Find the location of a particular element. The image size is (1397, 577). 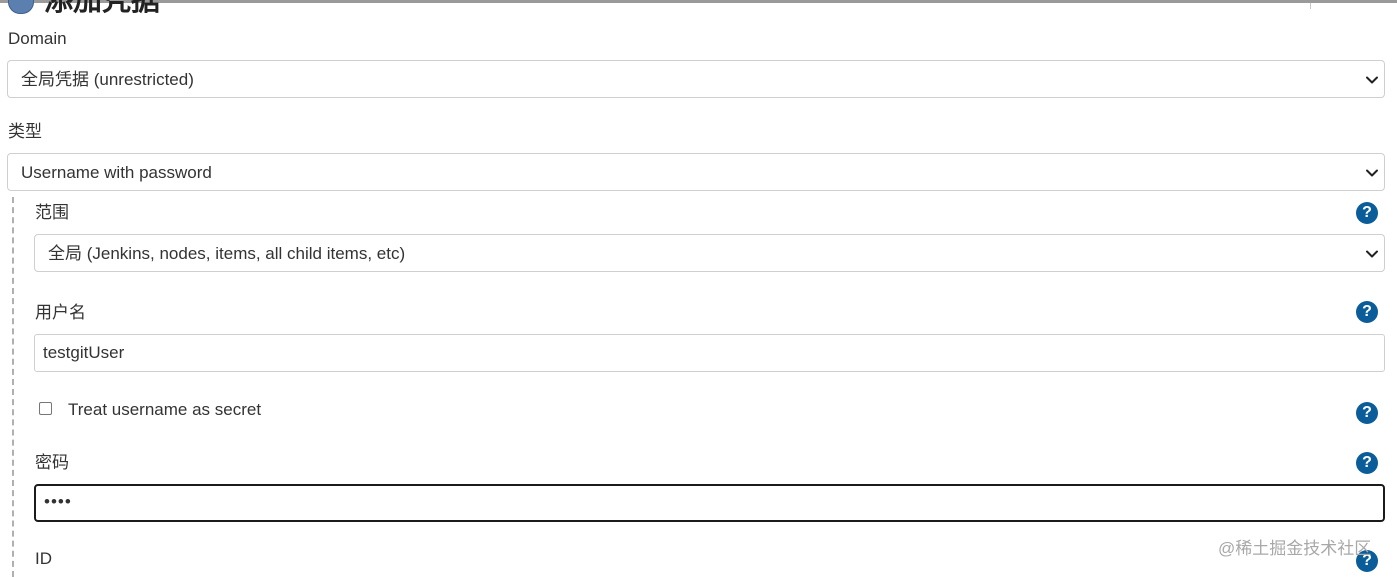

domain-select: 全局凭据 (unrestricted) is located at coordinates (696, 79).